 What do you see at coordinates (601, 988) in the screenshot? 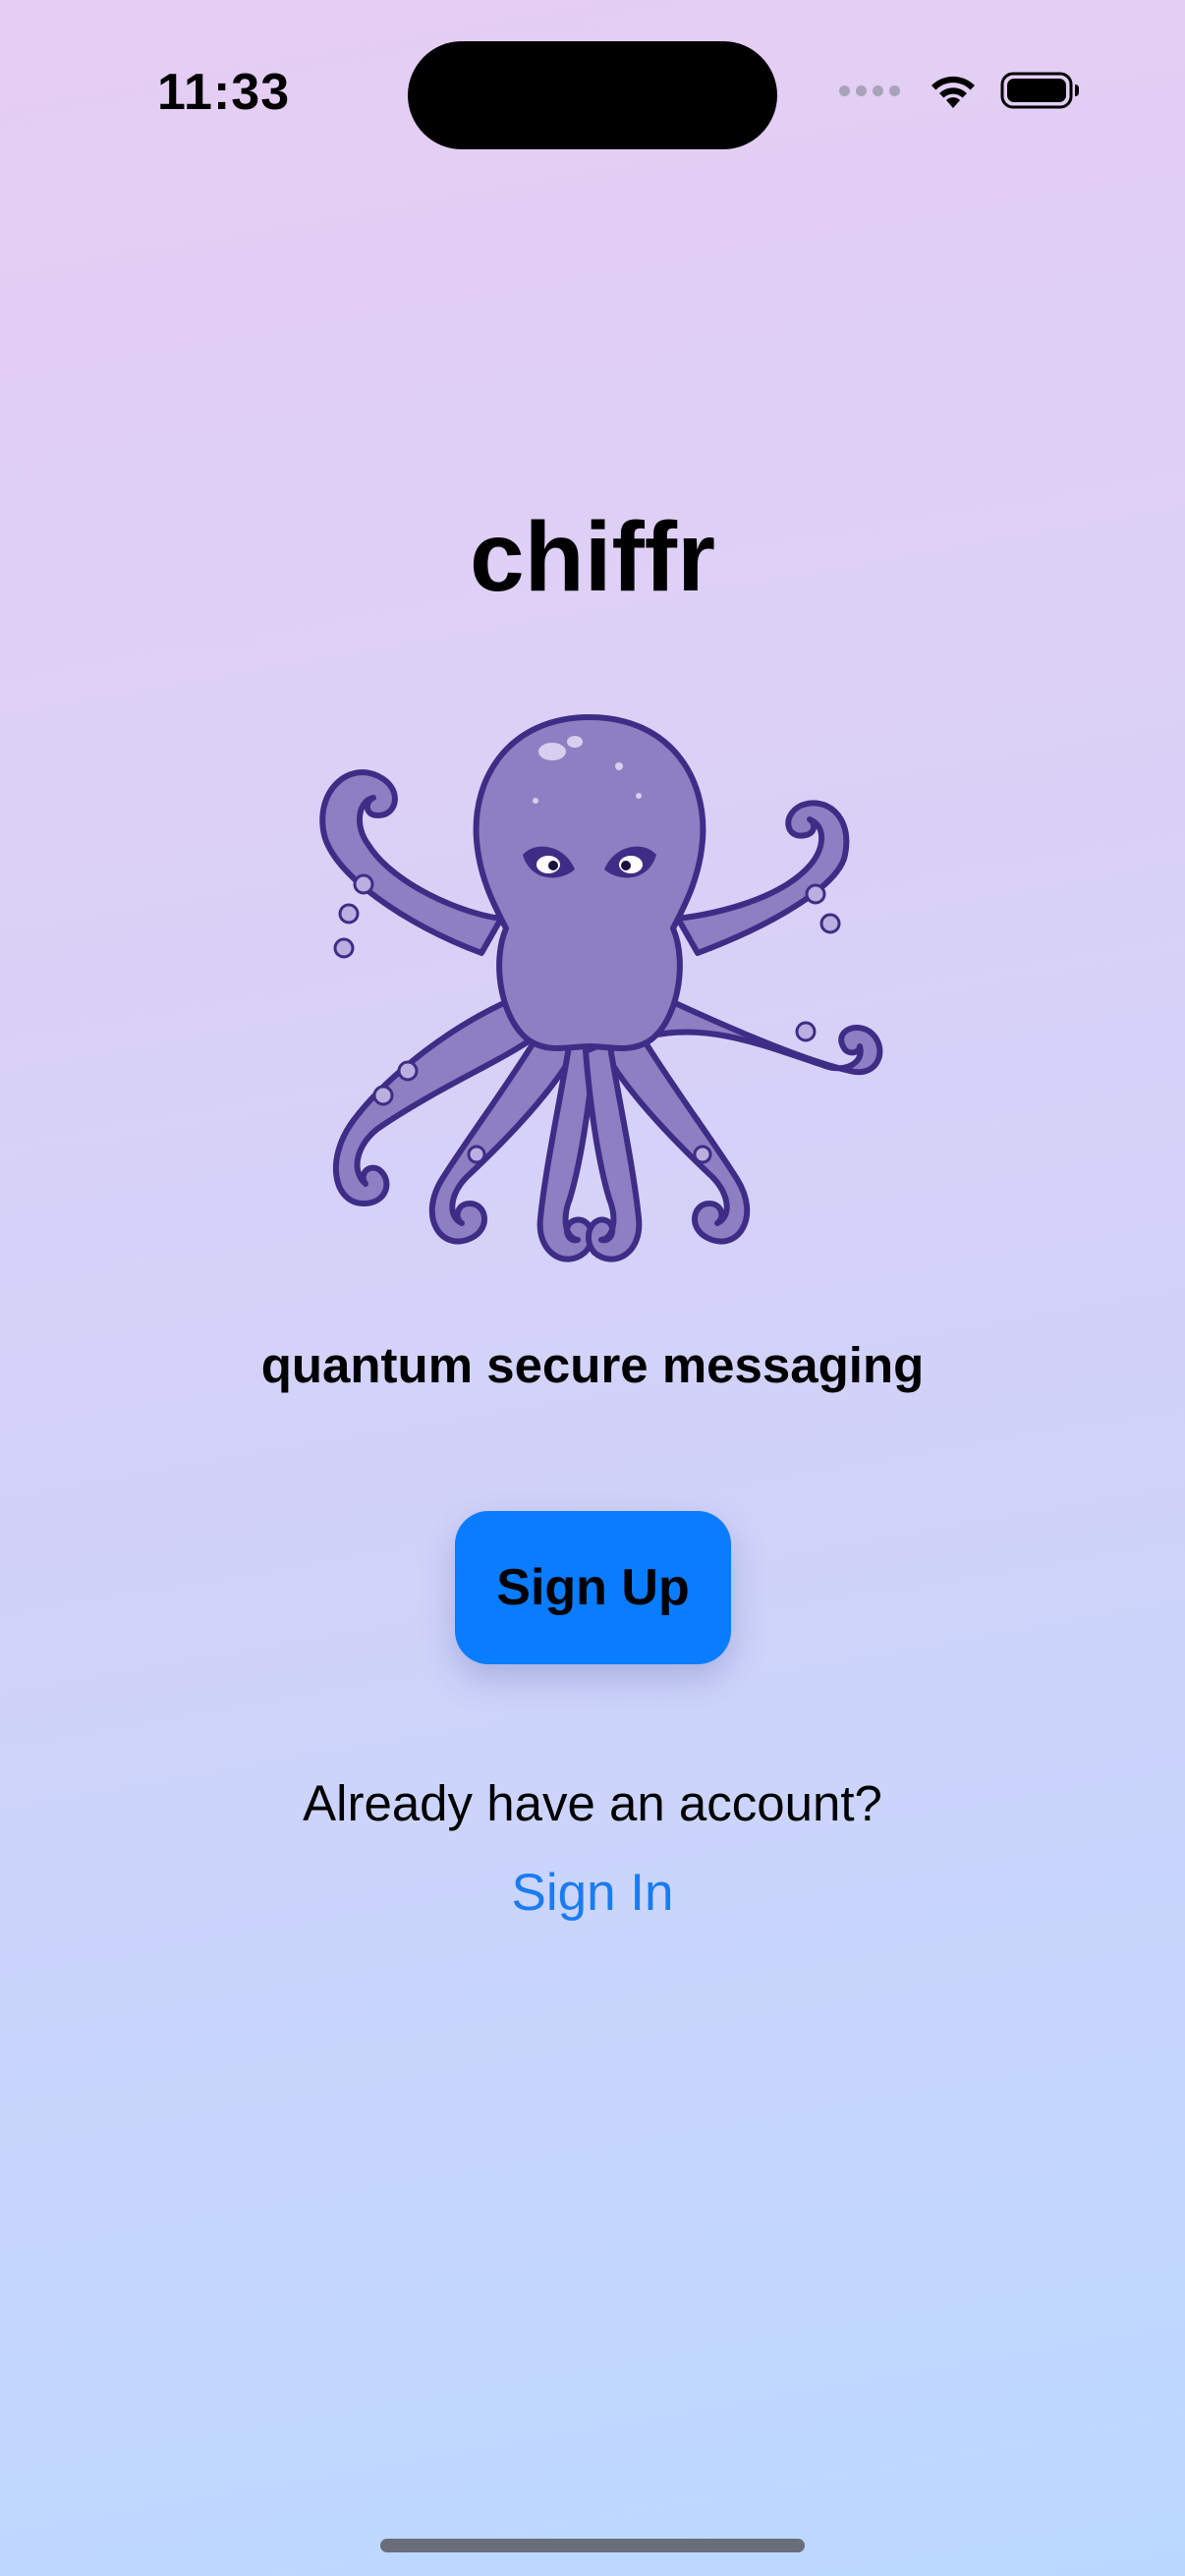
I see `octopus-logo` at bounding box center [601, 988].